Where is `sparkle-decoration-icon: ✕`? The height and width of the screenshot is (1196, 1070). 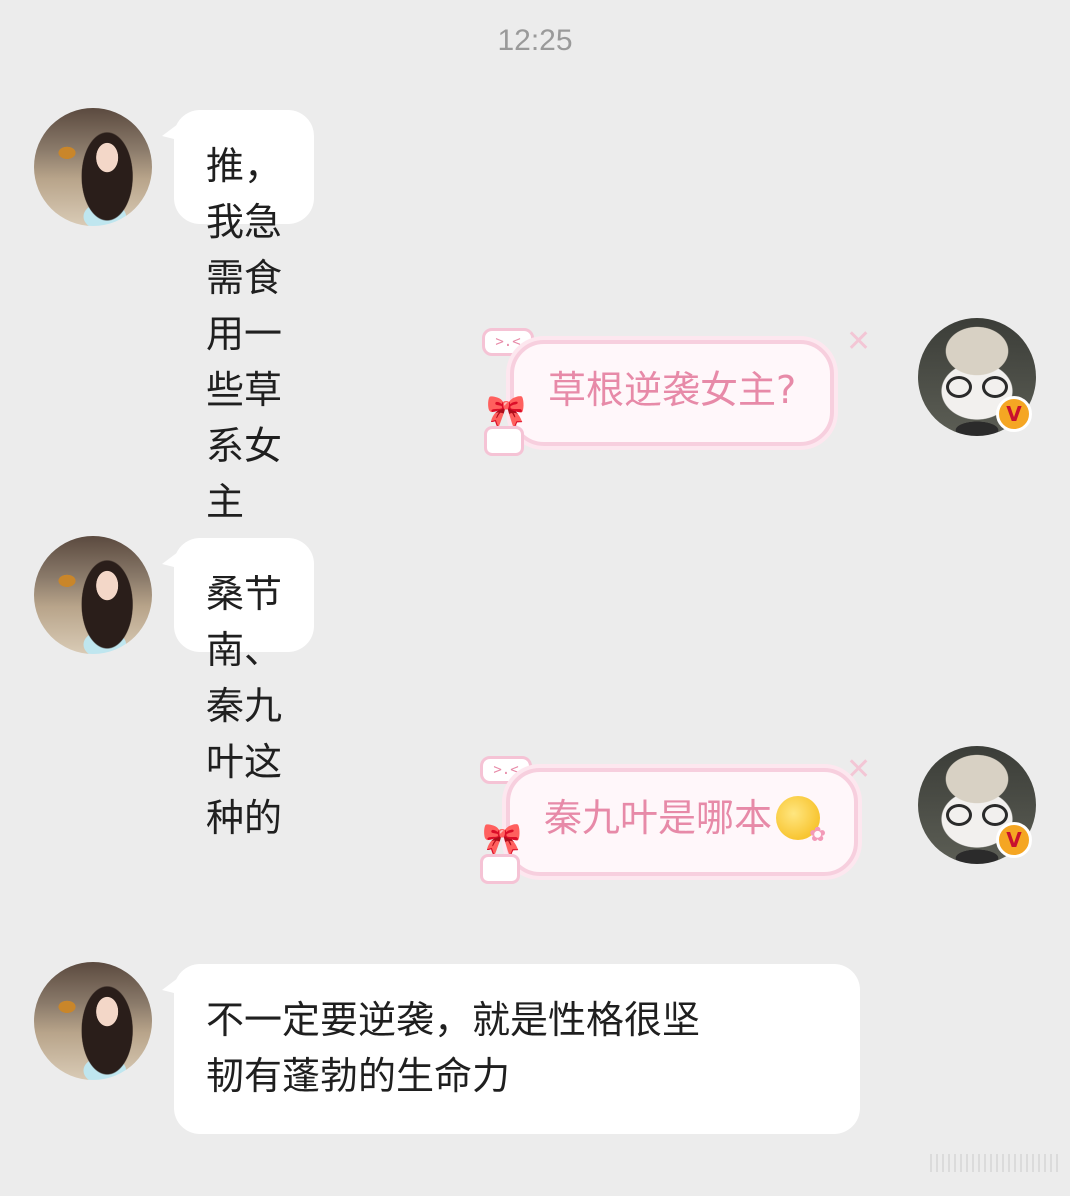
sparkle-decoration-icon: ✕ is located at coordinates (859, 341).